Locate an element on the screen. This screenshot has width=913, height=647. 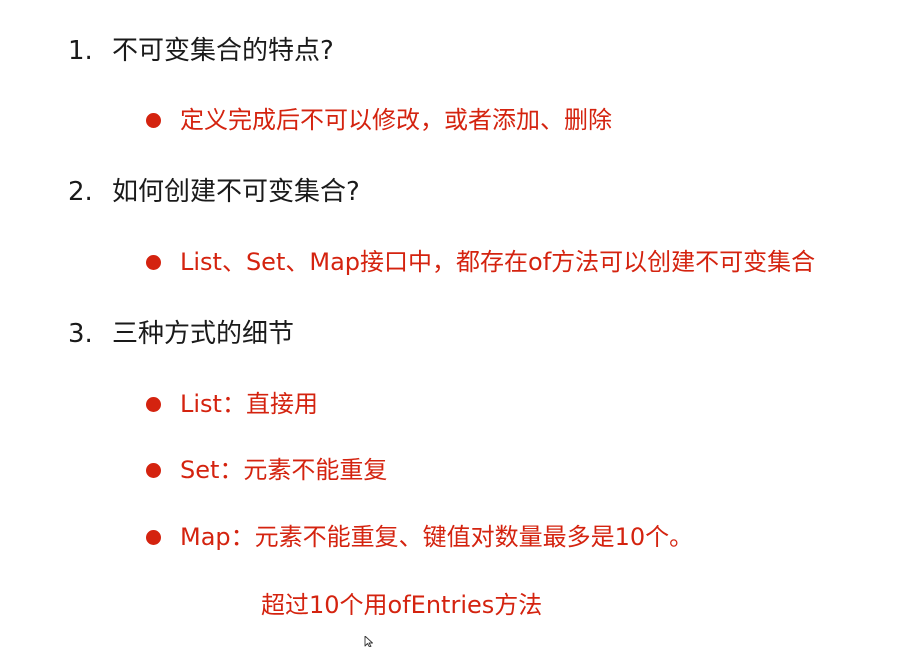
heading-2-number: 2. is located at coordinates (80, 192).